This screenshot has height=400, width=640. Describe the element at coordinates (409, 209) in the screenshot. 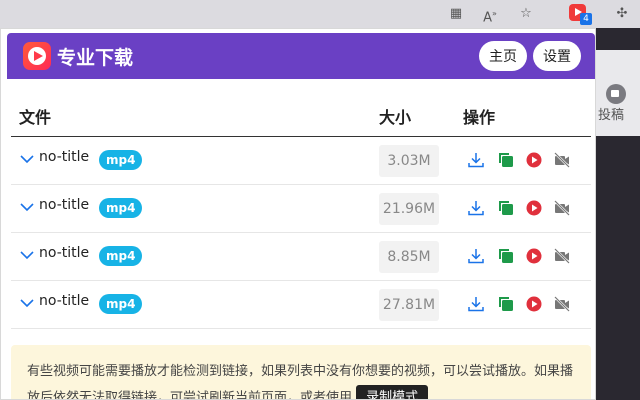

I see `file-size: 21.96M` at that location.